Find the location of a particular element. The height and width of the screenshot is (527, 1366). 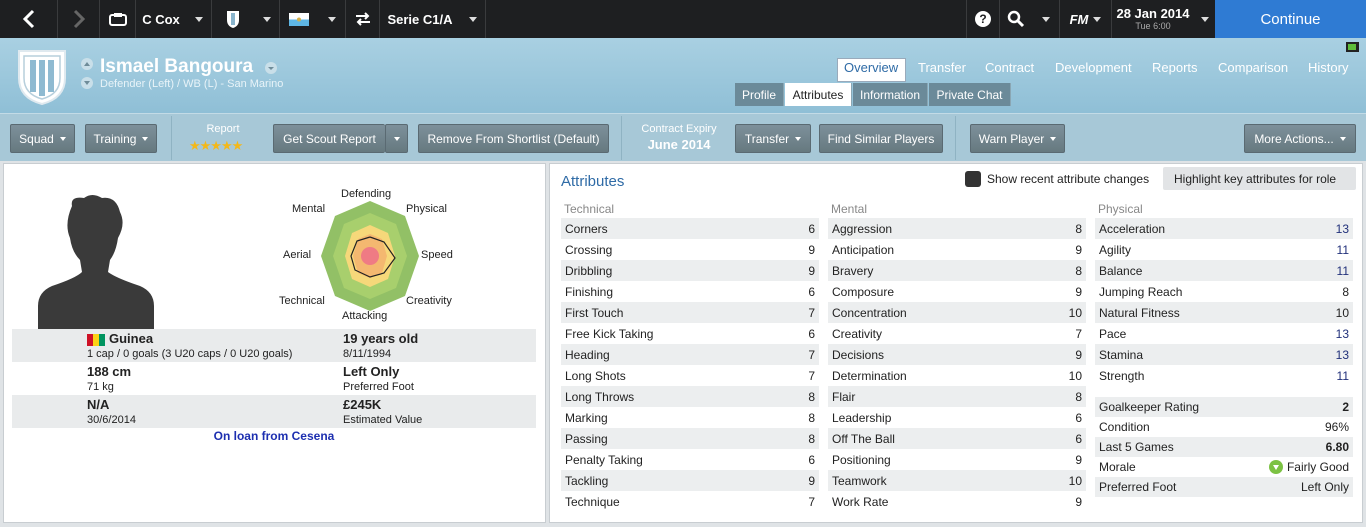

competition-menu: Serie C1/A is located at coordinates (420, 19).